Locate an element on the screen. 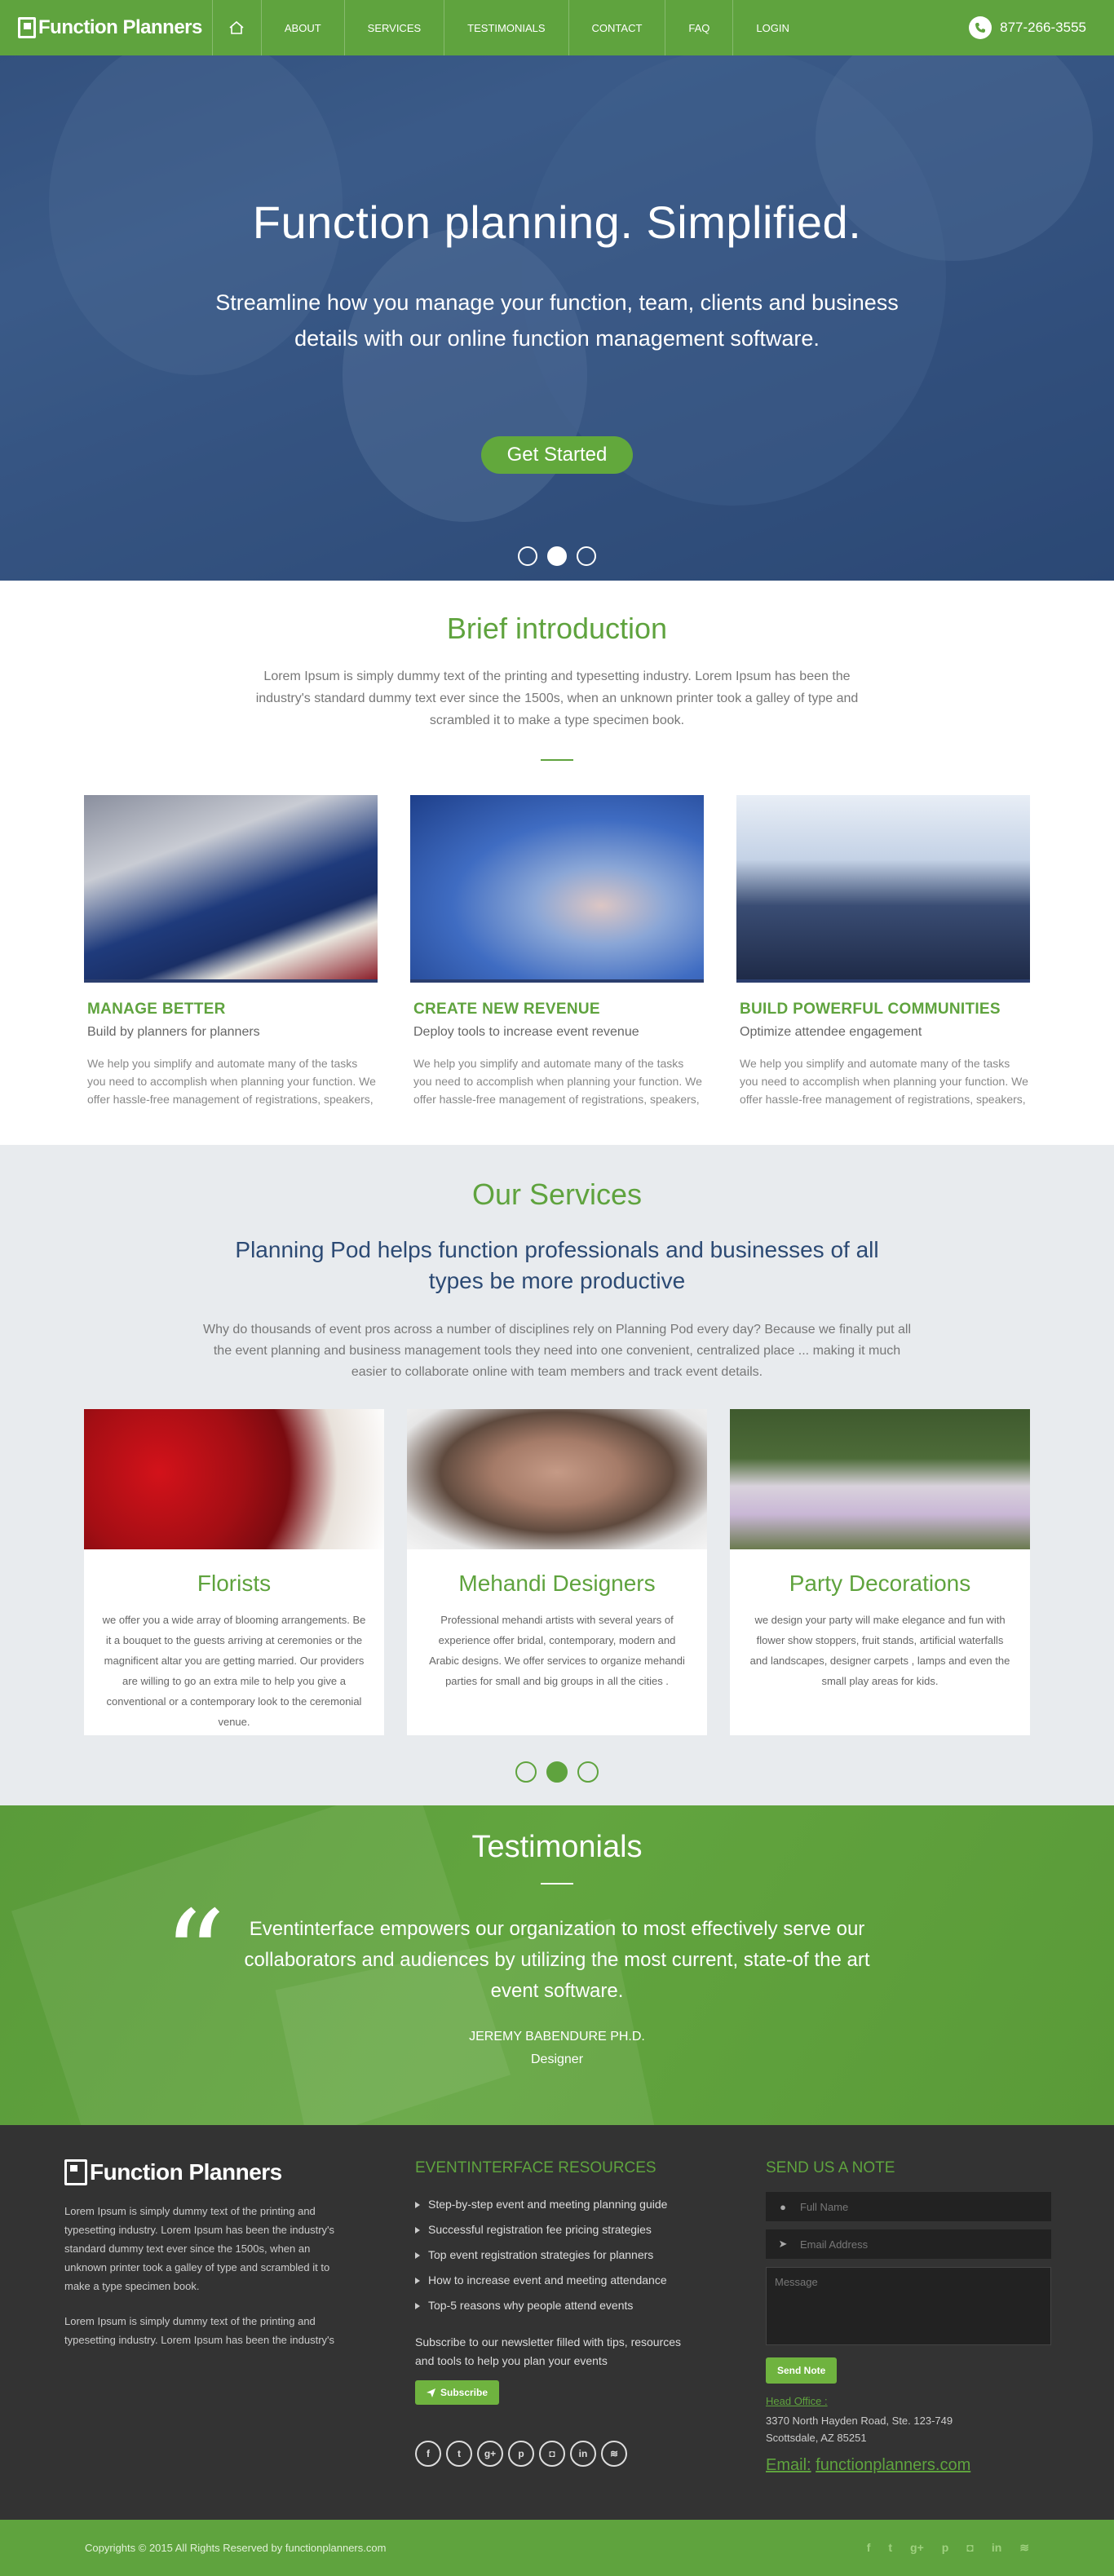 This screenshot has width=1114, height=2576. feature-title: MANAGE BETTER is located at coordinates (156, 1009).